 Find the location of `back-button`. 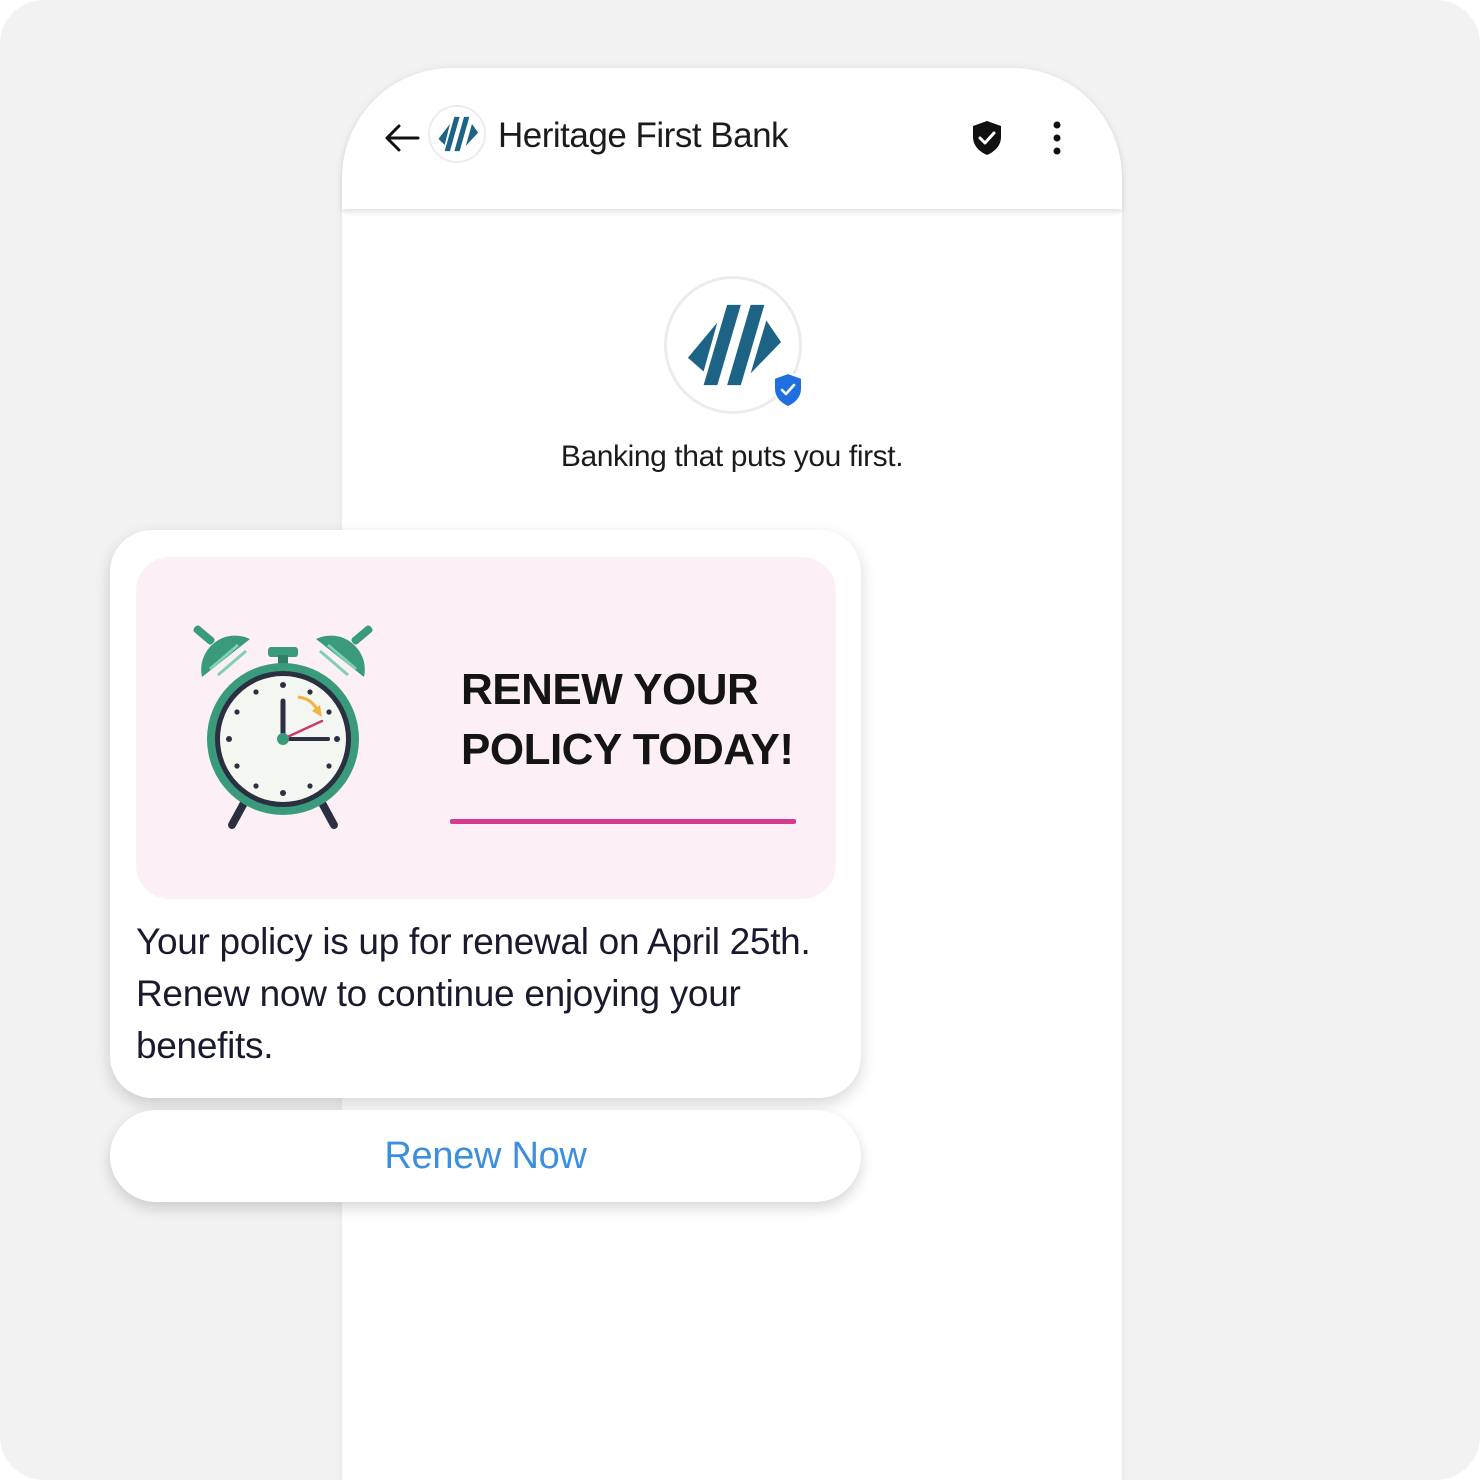

back-button is located at coordinates (402, 138).